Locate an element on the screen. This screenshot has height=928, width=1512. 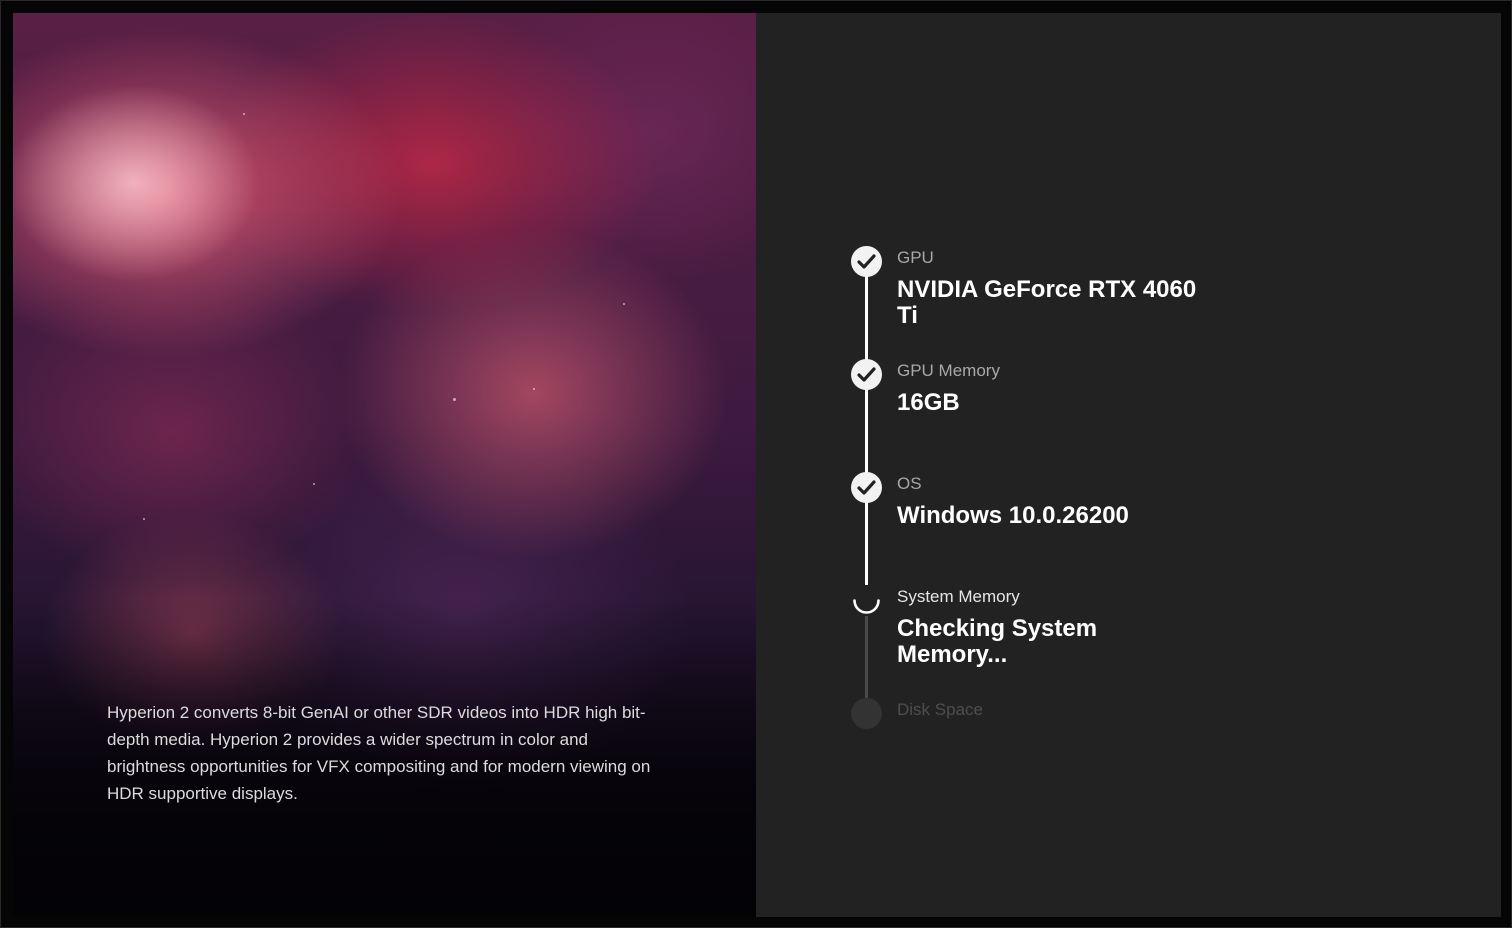
step-value: Windows 10.0.26200 is located at coordinates (1013, 515).